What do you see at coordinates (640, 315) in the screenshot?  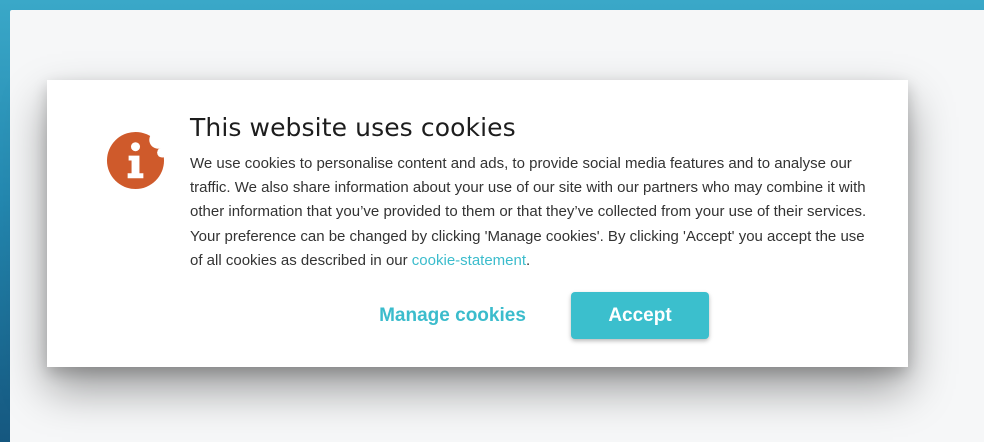 I see `accept-button: Accept` at bounding box center [640, 315].